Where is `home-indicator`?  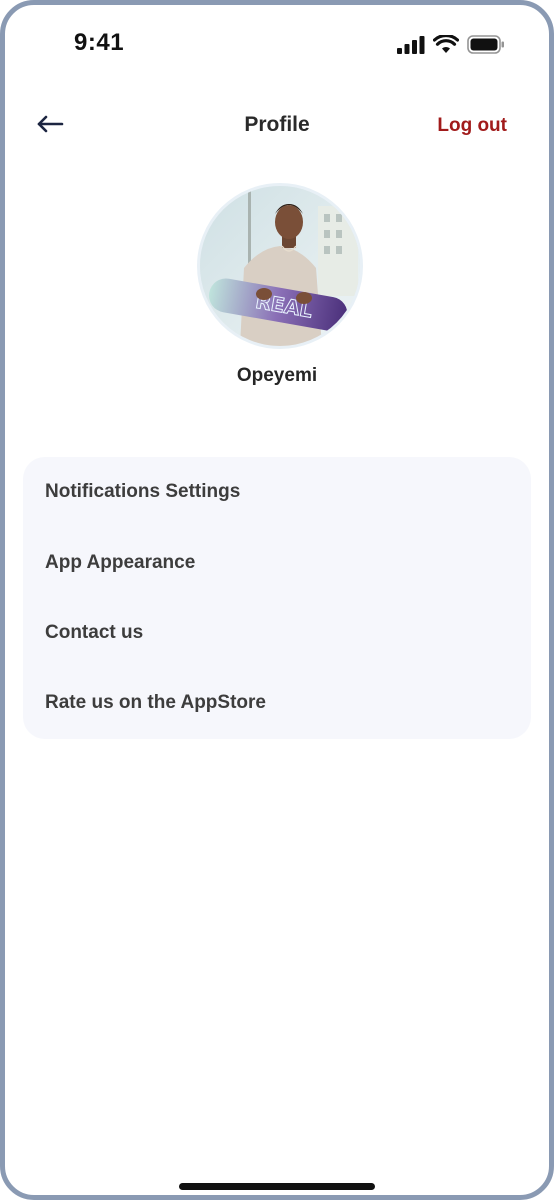 home-indicator is located at coordinates (277, 1186).